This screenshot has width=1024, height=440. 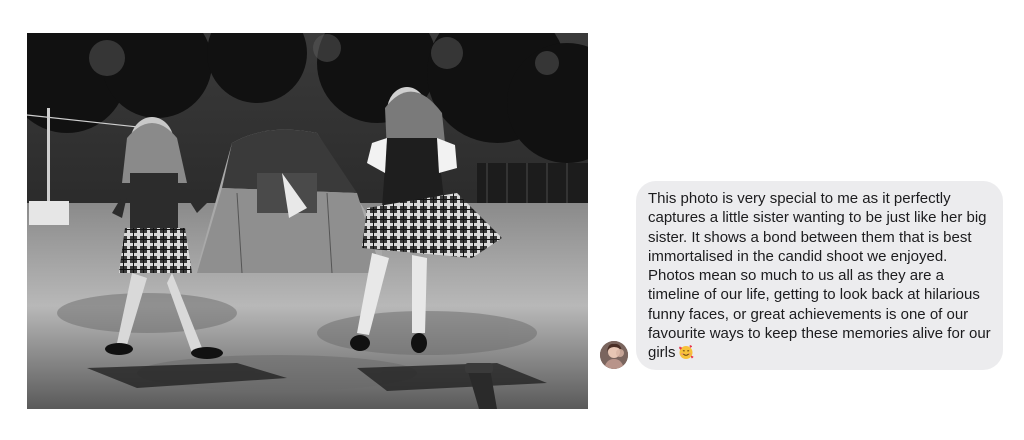 I want to click on user-avatar-icon, so click(x=614, y=355).